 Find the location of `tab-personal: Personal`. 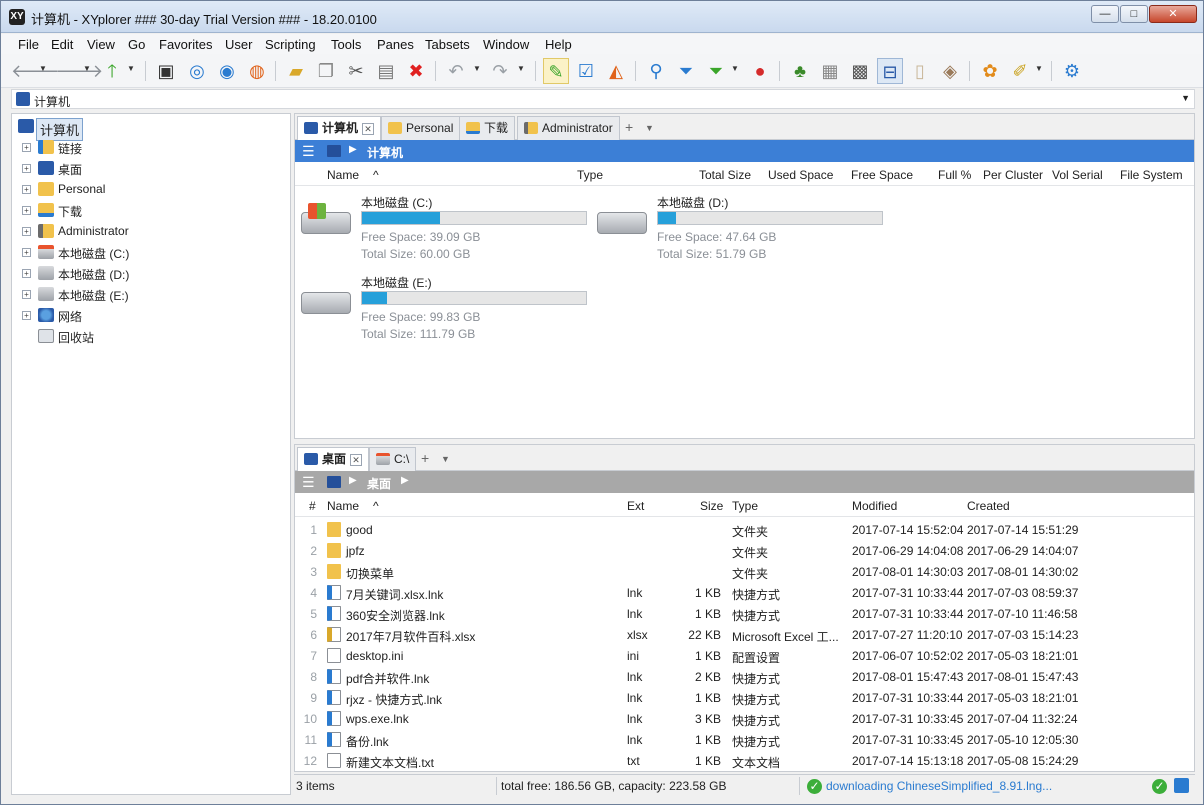

tab-personal: Personal is located at coordinates (421, 128).